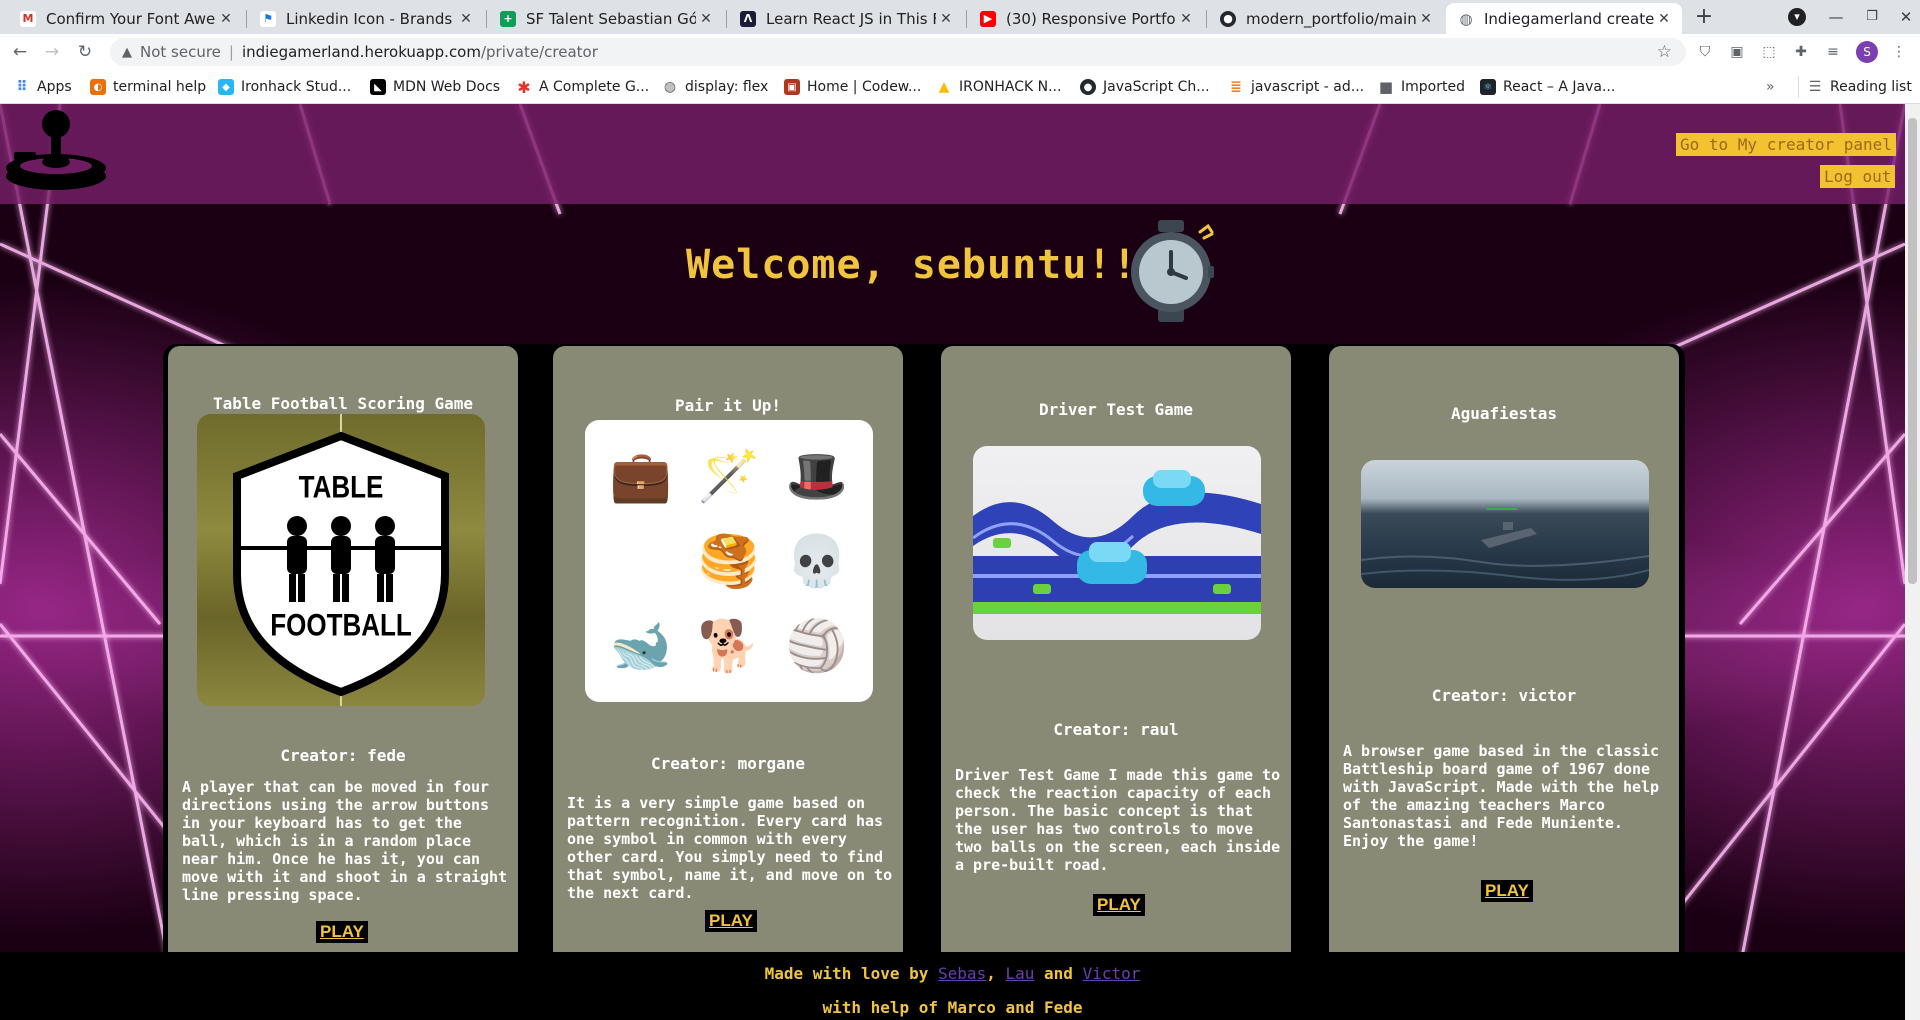  What do you see at coordinates (85, 52) in the screenshot?
I see `reload-icon: ↻` at bounding box center [85, 52].